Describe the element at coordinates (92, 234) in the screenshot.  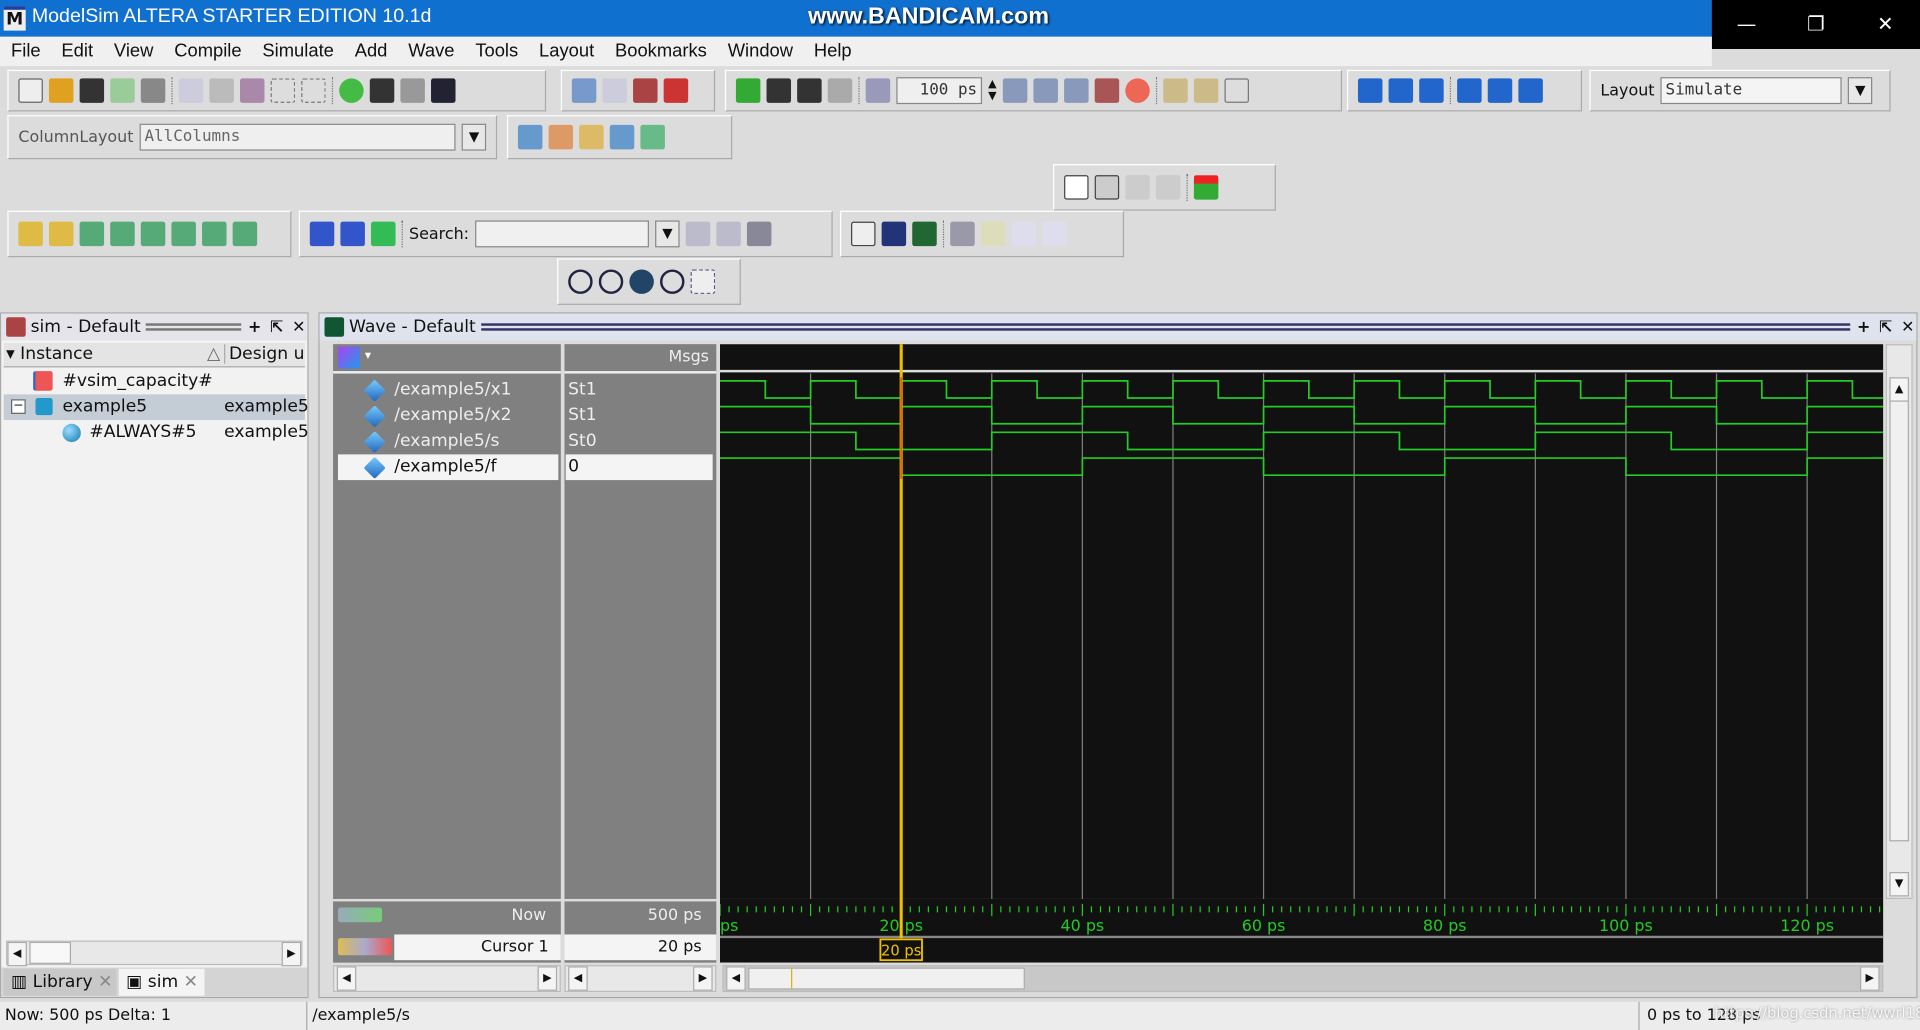
I see `prev-transition-icon` at that location.